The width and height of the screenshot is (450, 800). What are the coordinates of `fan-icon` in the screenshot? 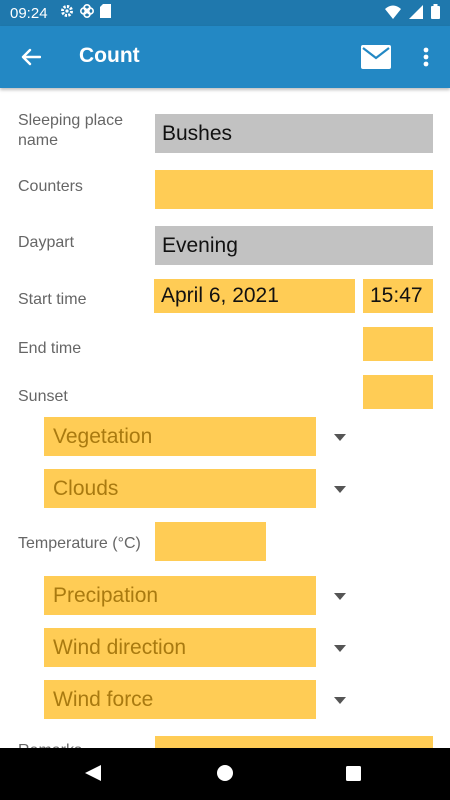 It's located at (87, 11).